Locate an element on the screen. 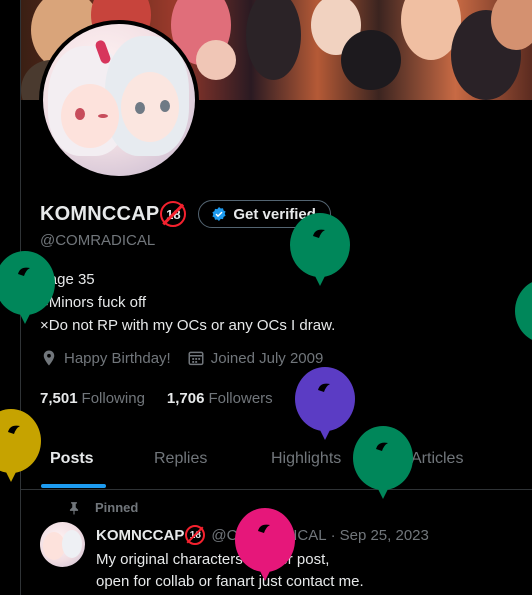  tab-posts: Posts is located at coordinates (72, 459).